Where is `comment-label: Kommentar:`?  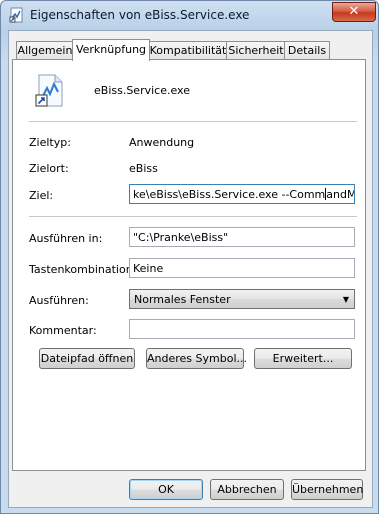 comment-label: Kommentar: is located at coordinates (63, 330).